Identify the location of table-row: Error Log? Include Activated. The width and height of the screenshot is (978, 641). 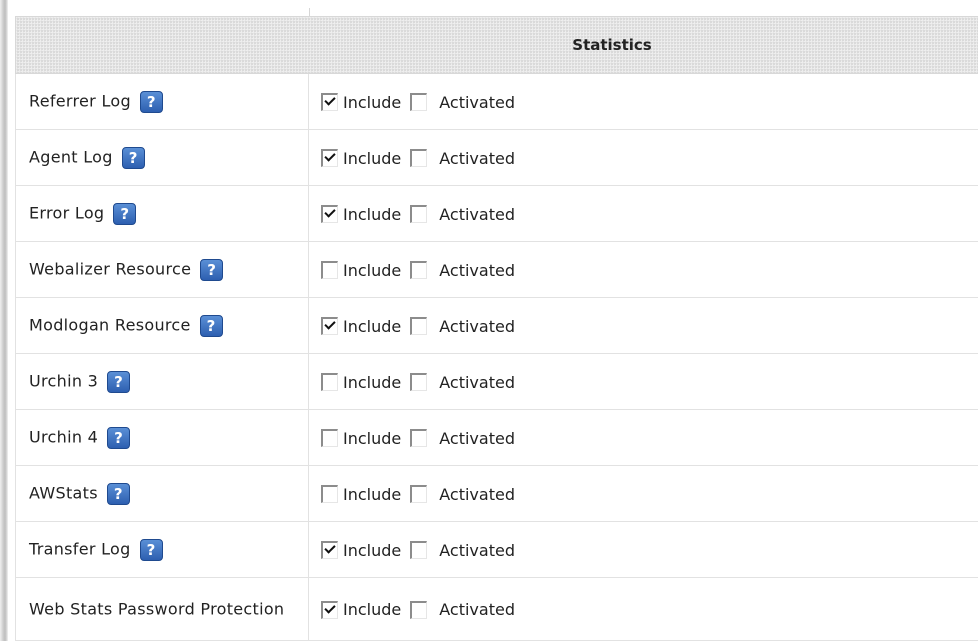
(496, 213).